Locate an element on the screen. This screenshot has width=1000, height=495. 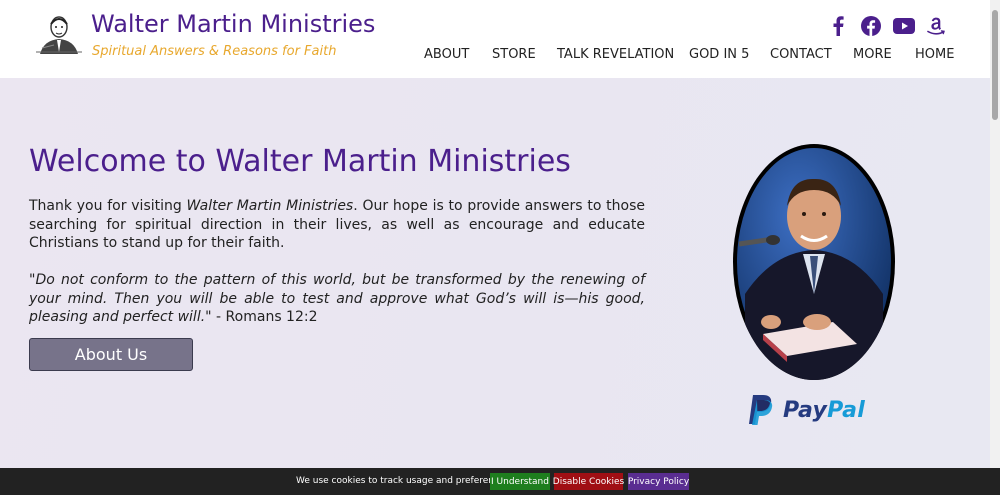
site-tagline: Spiritual Answers & Reasons for Faith is located at coordinates (214, 51).